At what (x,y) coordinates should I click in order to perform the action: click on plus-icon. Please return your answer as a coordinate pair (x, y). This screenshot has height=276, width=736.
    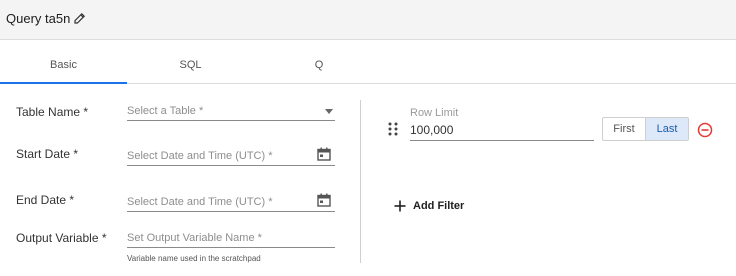
    Looking at the image, I should click on (400, 206).